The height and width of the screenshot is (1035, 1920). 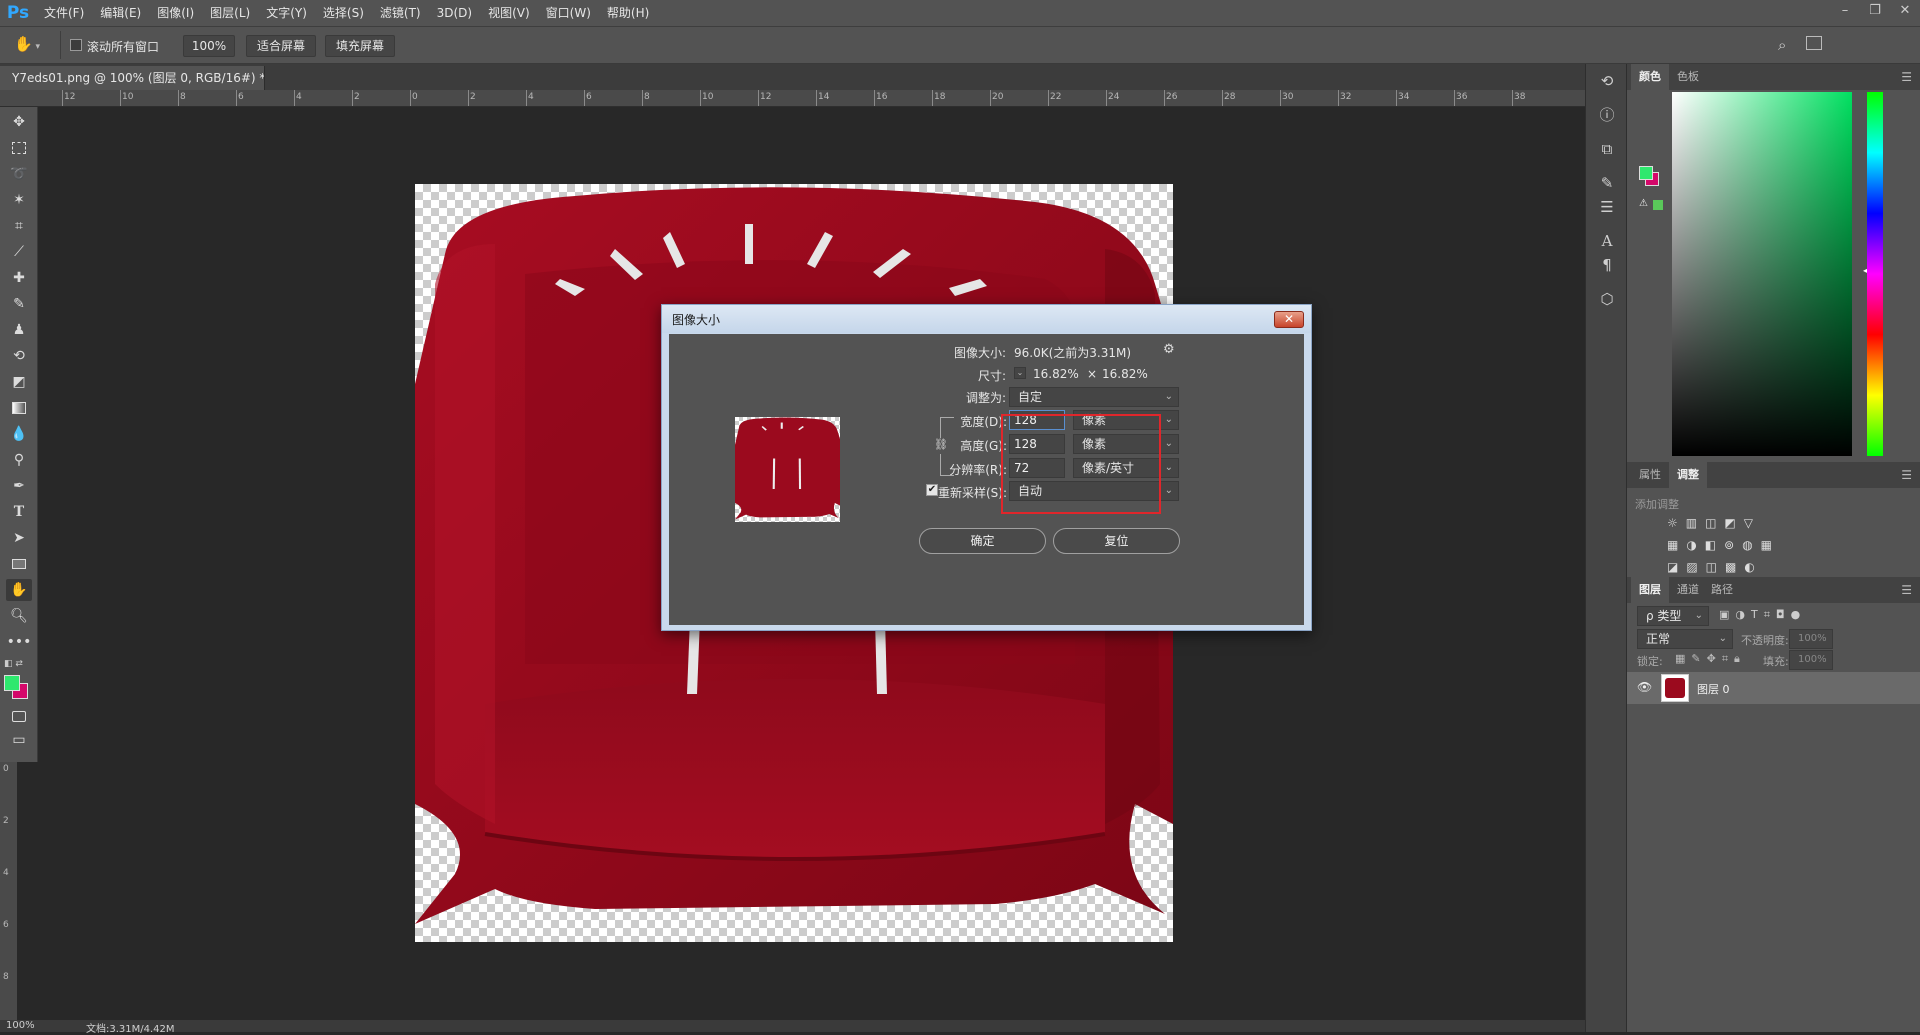 I want to click on info-icon: ⓘ, so click(x=1607, y=115).